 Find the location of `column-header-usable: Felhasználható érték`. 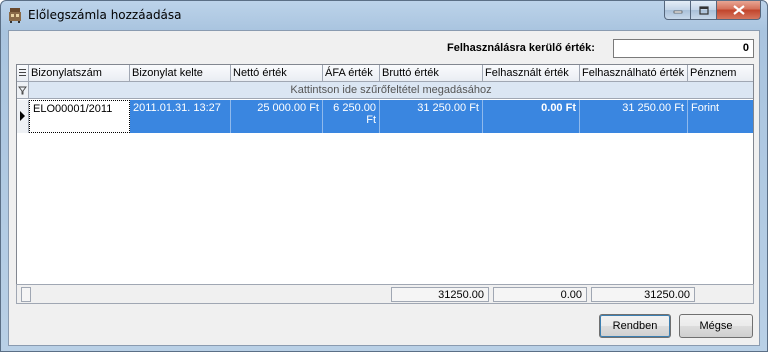

column-header-usable: Felhasználható érték is located at coordinates (634, 73).